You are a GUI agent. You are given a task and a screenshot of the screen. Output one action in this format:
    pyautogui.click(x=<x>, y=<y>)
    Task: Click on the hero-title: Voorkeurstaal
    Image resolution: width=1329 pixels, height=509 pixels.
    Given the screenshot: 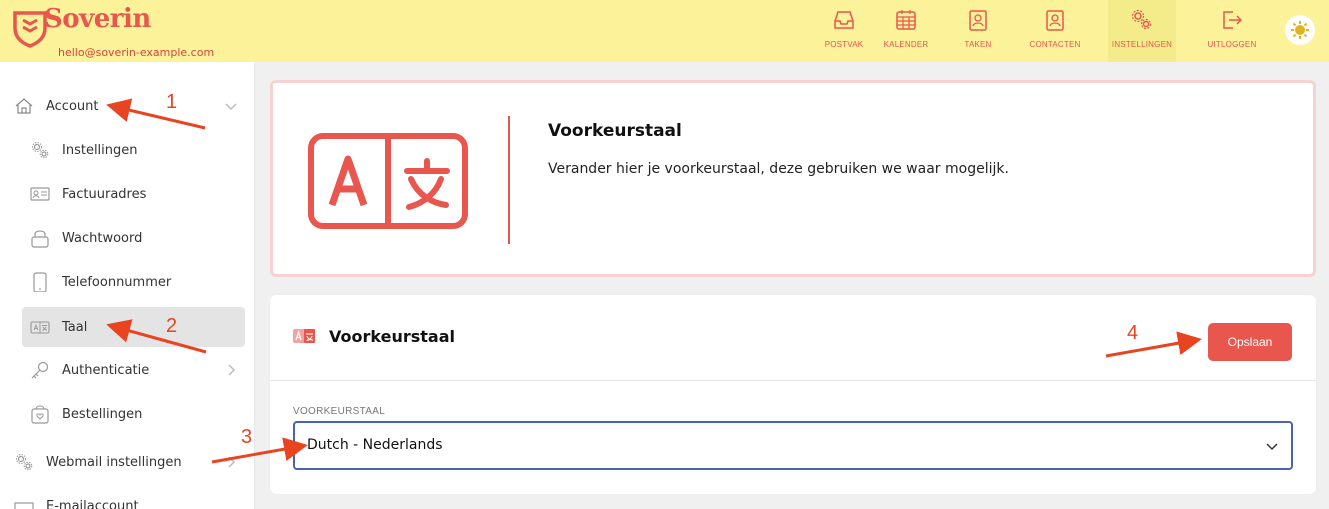 What is the action you would take?
    pyautogui.click(x=615, y=131)
    